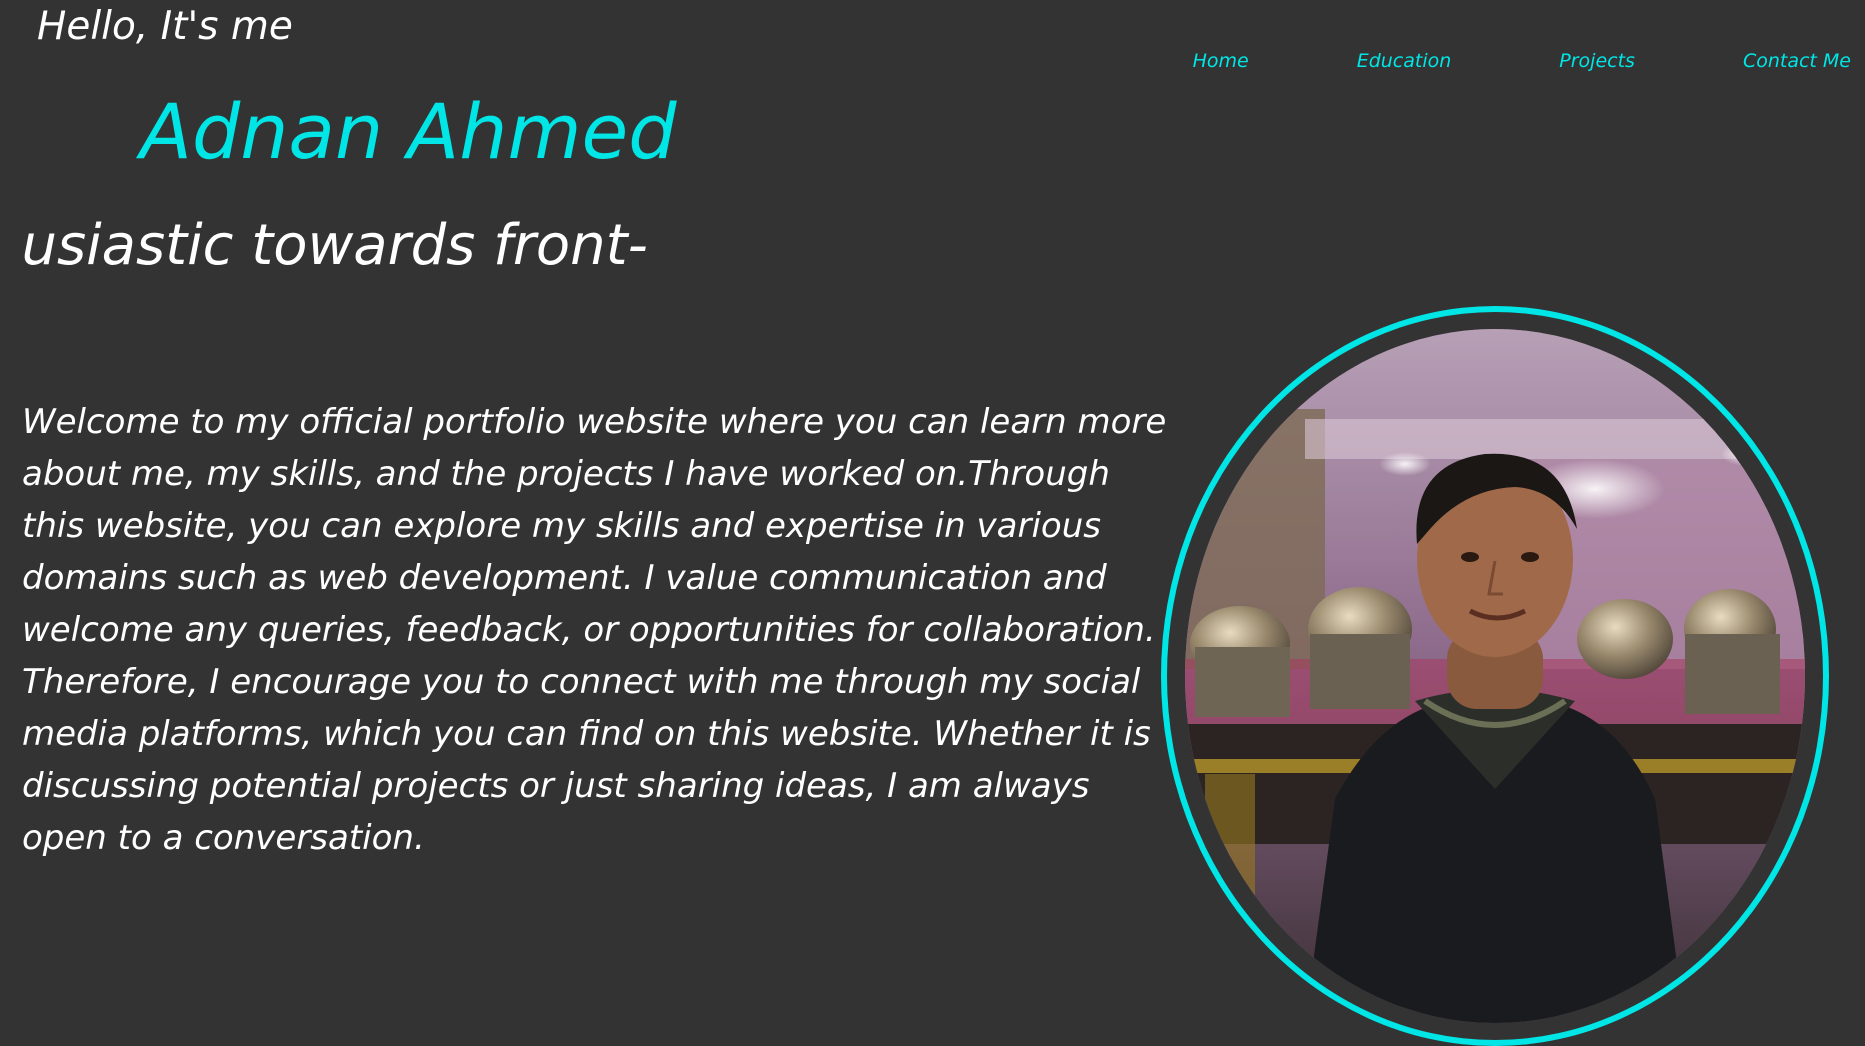 The image size is (1865, 1046). I want to click on owner-name: Adnan Ahmed, so click(408, 131).